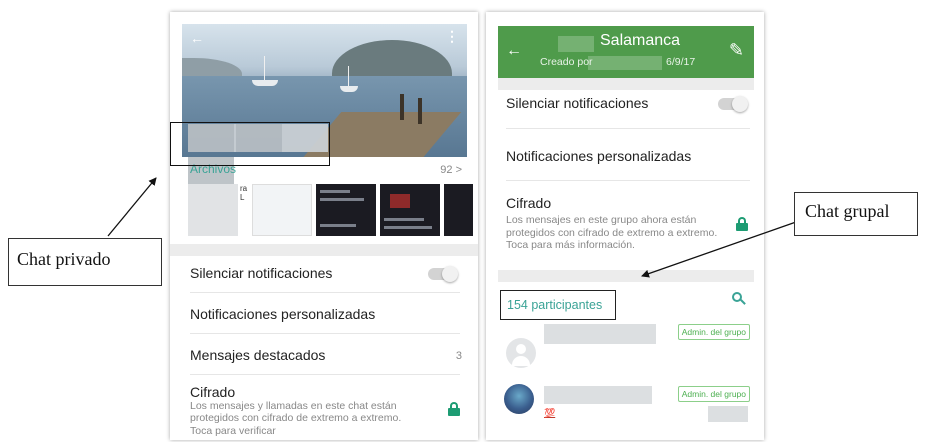 This screenshot has width=928, height=442. What do you see at coordinates (625, 63) in the screenshot?
I see `blurred-creator-name` at bounding box center [625, 63].